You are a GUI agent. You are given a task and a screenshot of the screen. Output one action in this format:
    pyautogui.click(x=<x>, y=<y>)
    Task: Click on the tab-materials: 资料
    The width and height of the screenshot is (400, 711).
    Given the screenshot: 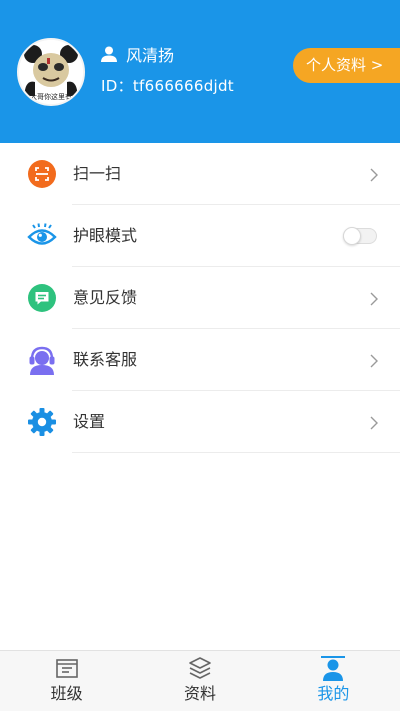 What is the action you would take?
    pyautogui.click(x=199, y=681)
    